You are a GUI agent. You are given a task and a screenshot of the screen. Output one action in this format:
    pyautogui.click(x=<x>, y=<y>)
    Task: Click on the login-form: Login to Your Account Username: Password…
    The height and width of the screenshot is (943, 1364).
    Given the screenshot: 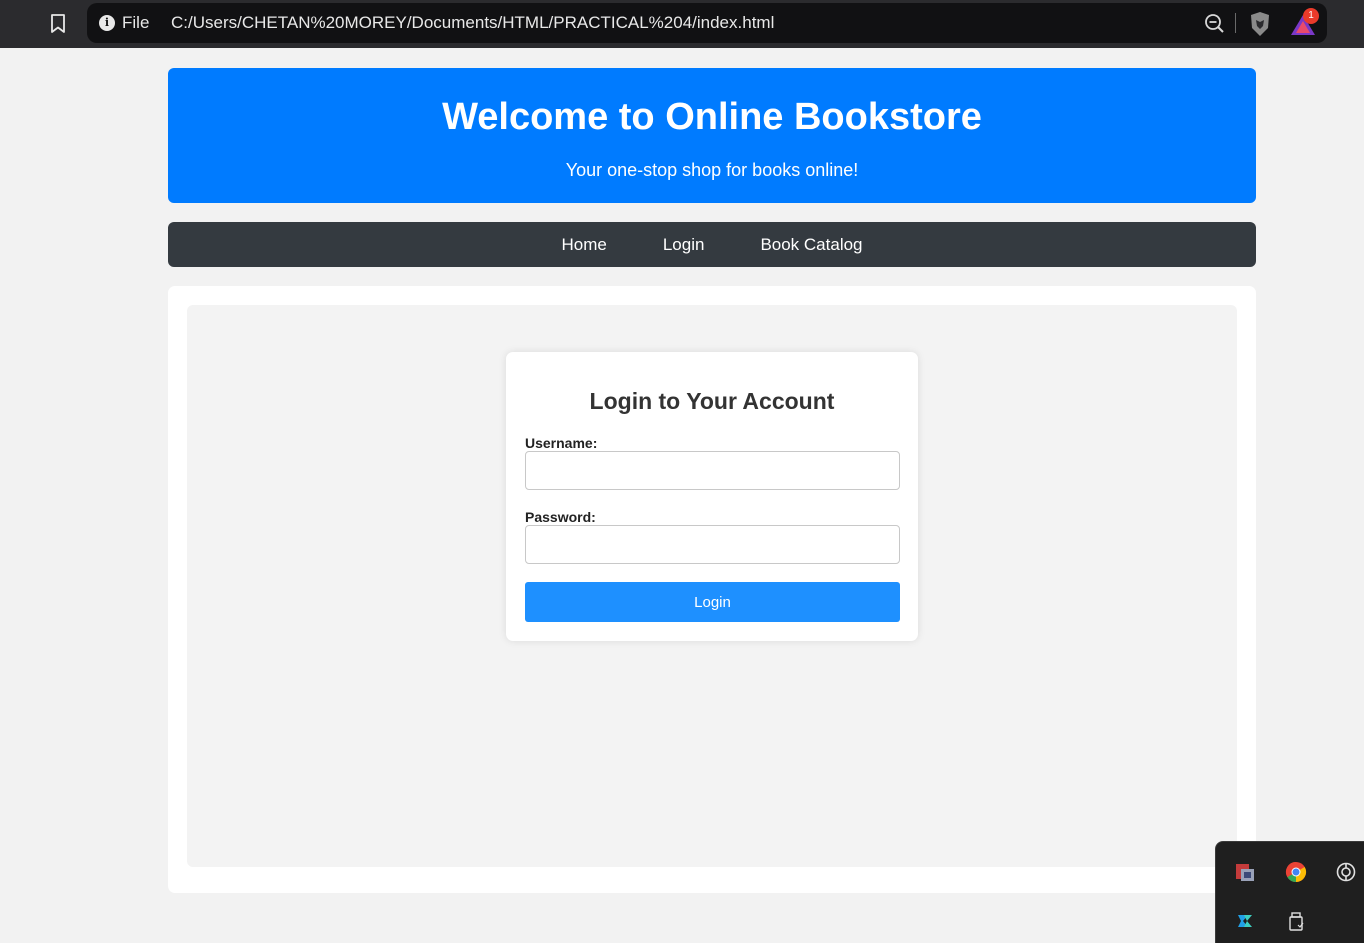 What is the action you would take?
    pyautogui.click(x=712, y=496)
    